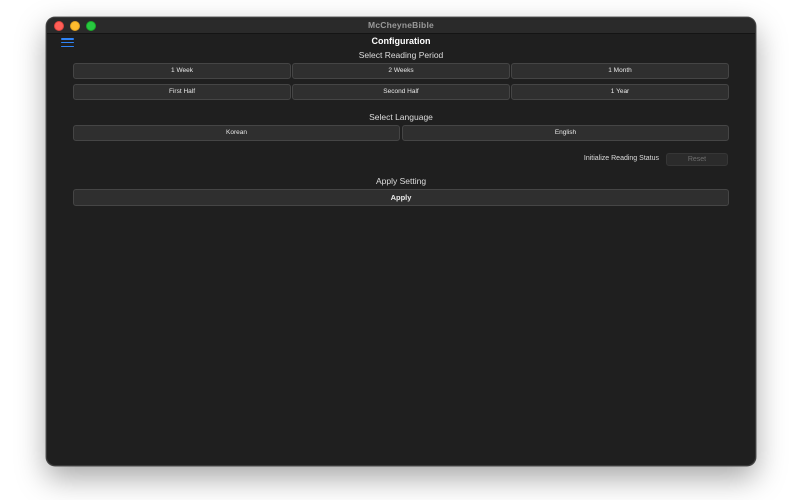 This screenshot has height=500, width=800. I want to click on period-second-half-button: Second Half, so click(401, 92).